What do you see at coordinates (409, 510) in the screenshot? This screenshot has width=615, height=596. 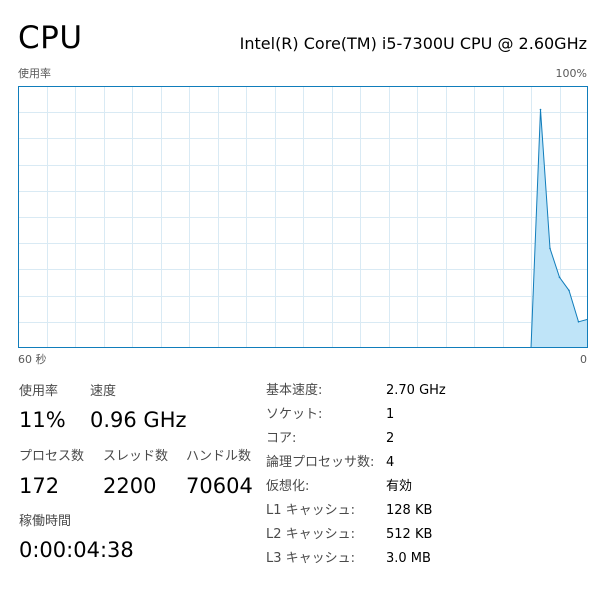 I see `spec-value-l1-cache: 128 KB` at bounding box center [409, 510].